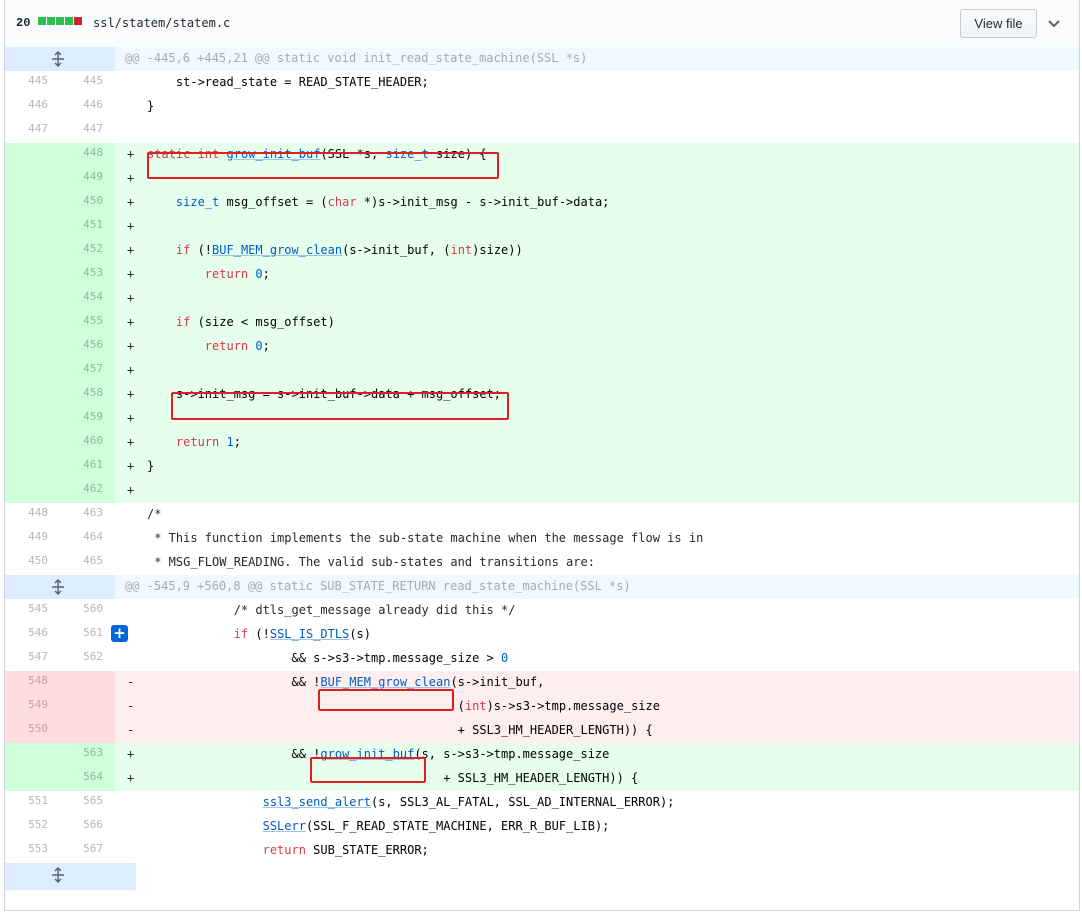 The width and height of the screenshot is (1082, 915). I want to click on new-line-number: 458, so click(87, 395).